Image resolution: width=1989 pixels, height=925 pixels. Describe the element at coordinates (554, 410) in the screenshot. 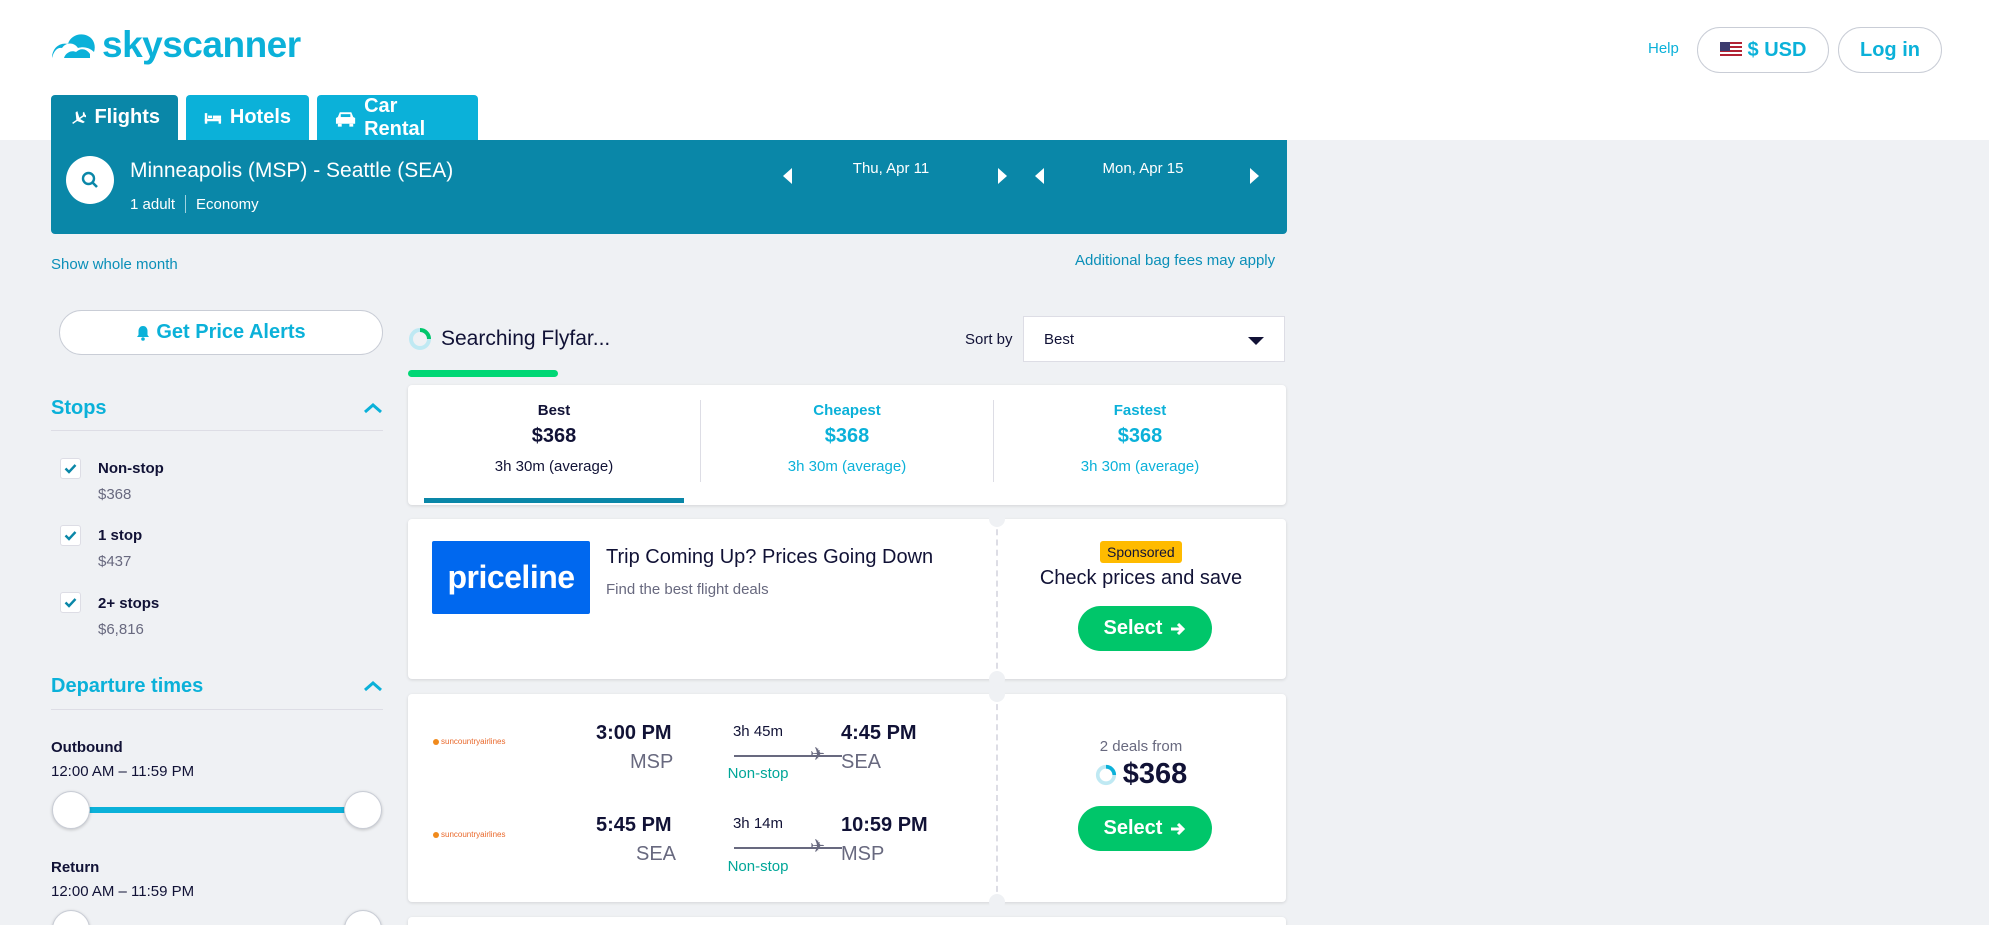

I see `sort-tab-label: Best` at that location.